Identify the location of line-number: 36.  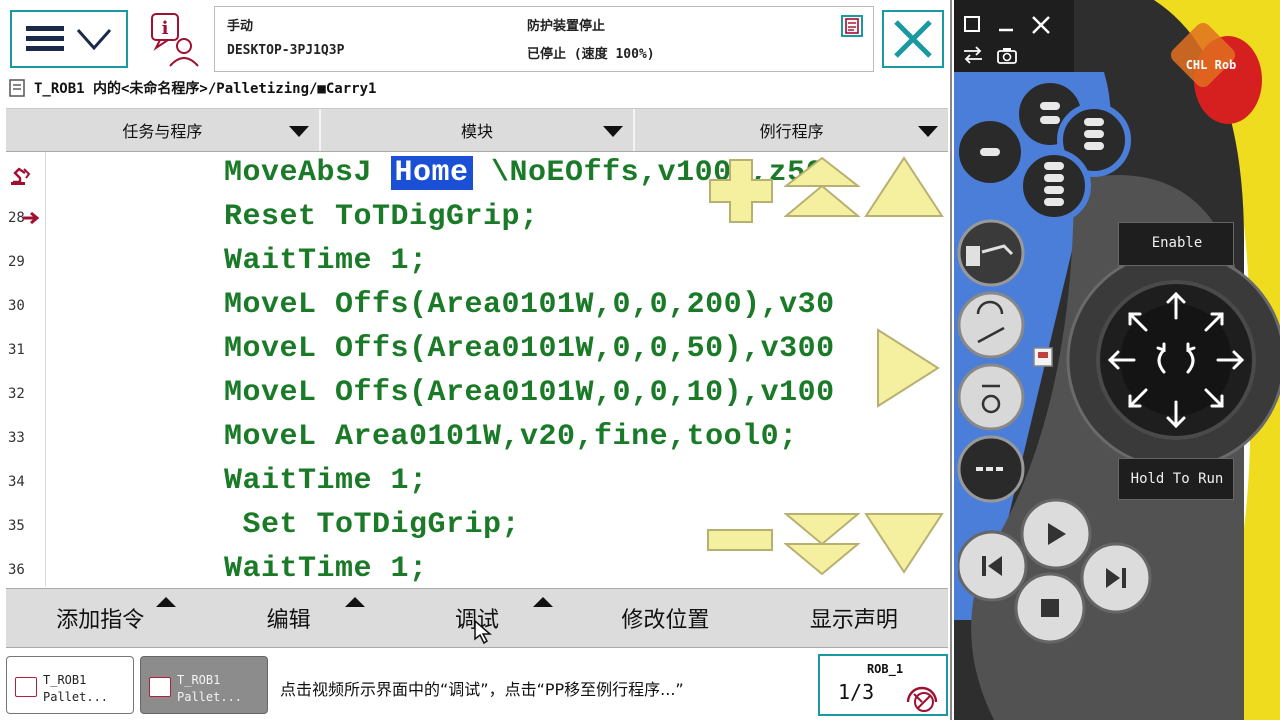
(16, 570).